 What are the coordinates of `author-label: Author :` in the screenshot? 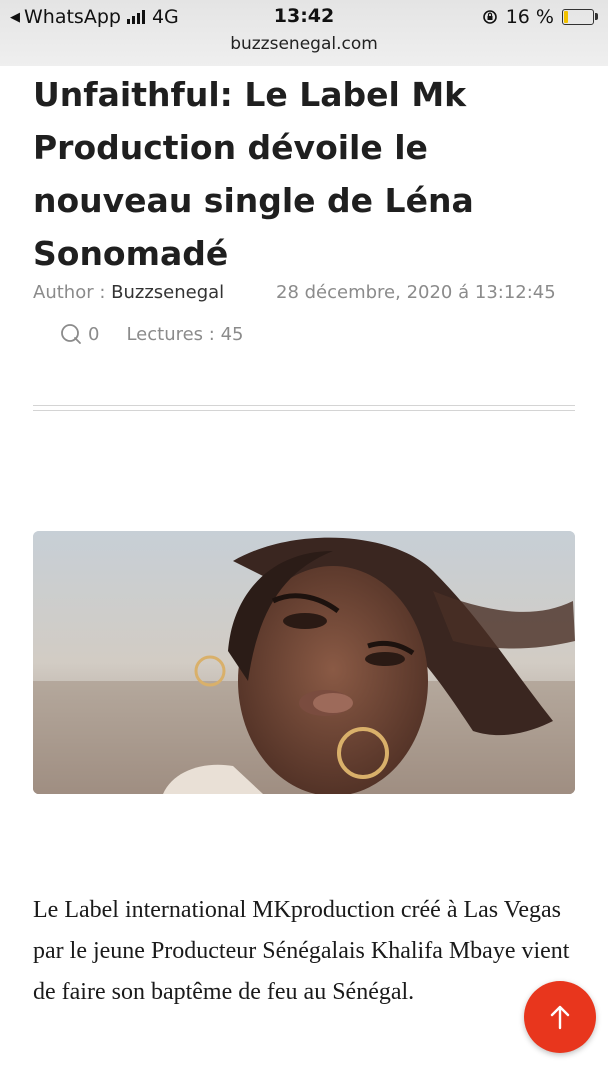 It's located at (69, 292).